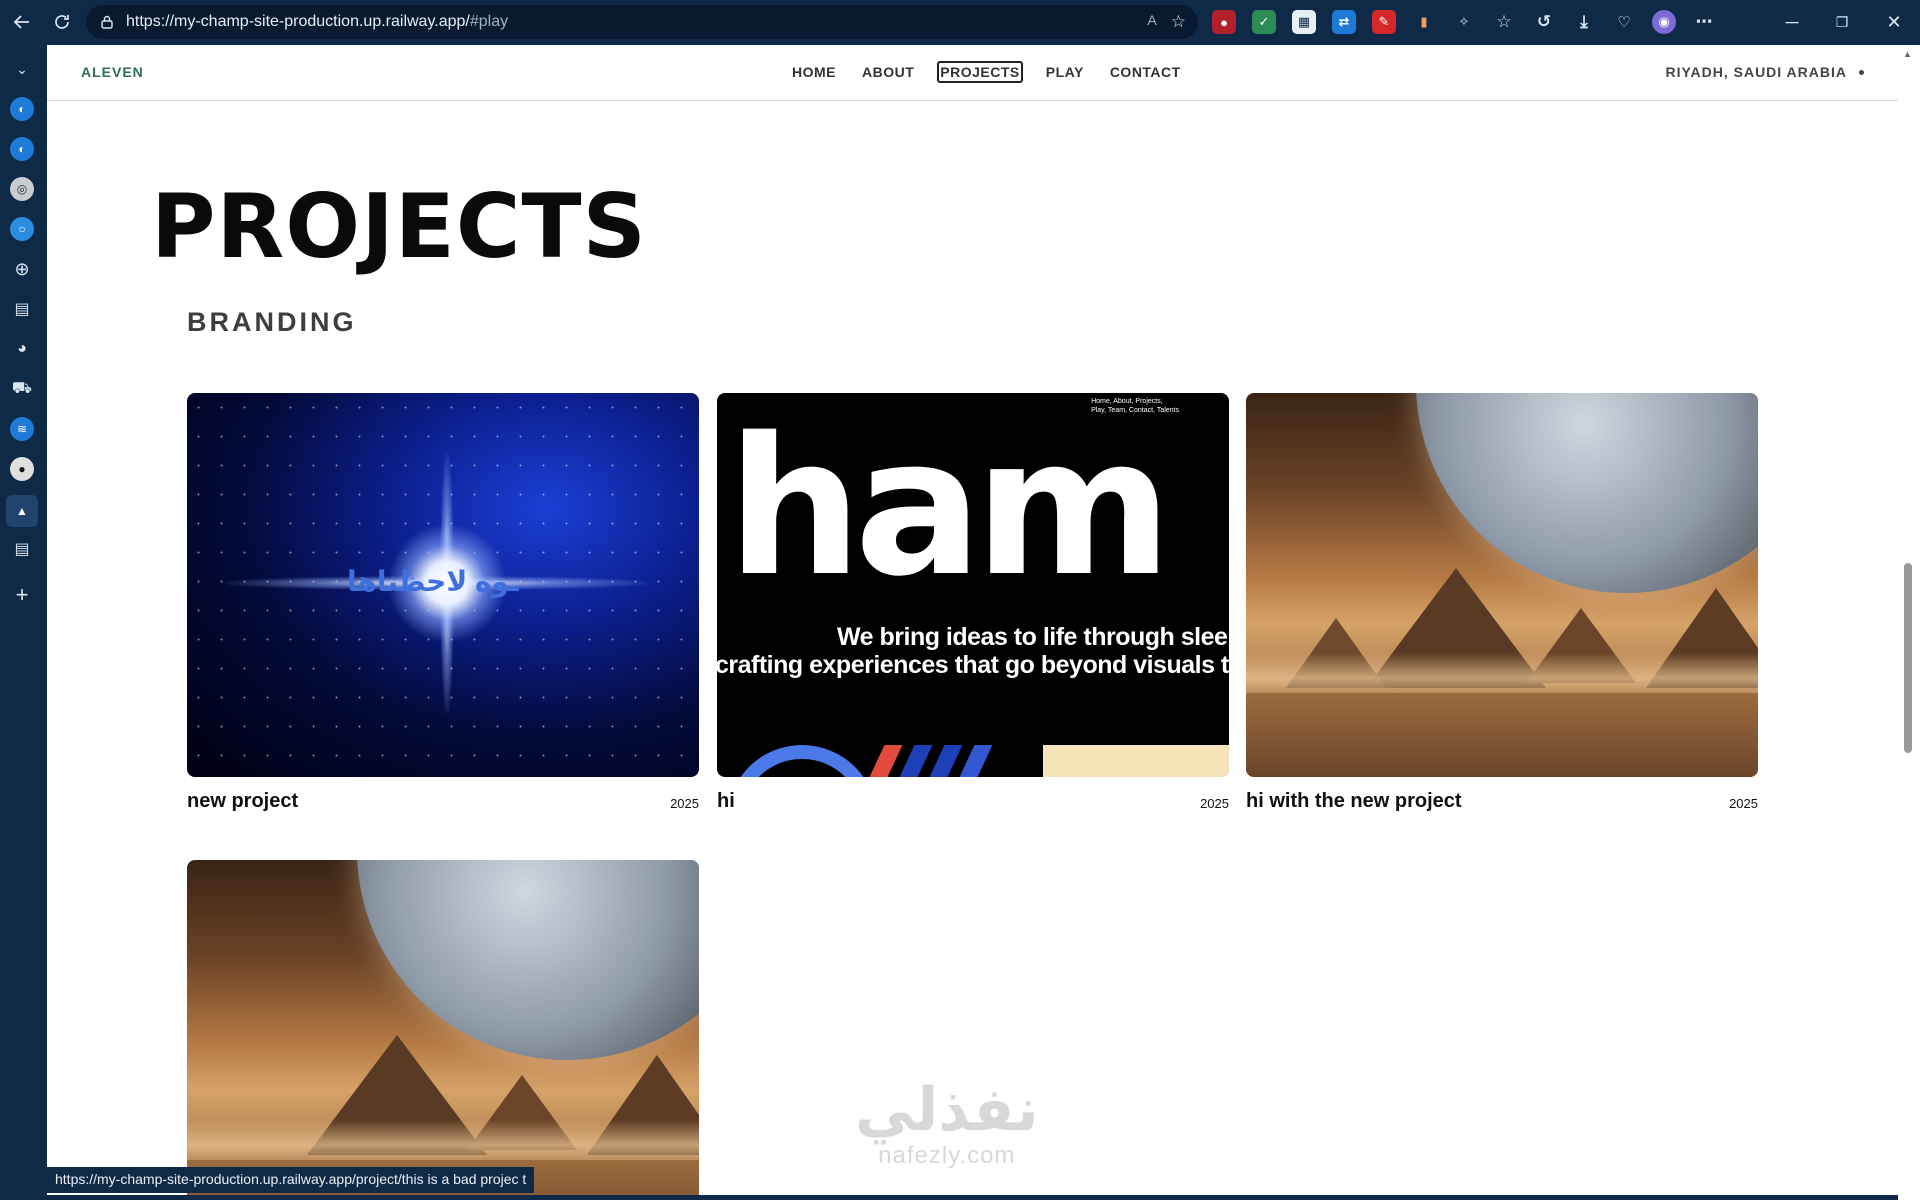 The height and width of the screenshot is (1200, 1920). I want to click on extension-shield-green-icon: ✓, so click(1264, 22).